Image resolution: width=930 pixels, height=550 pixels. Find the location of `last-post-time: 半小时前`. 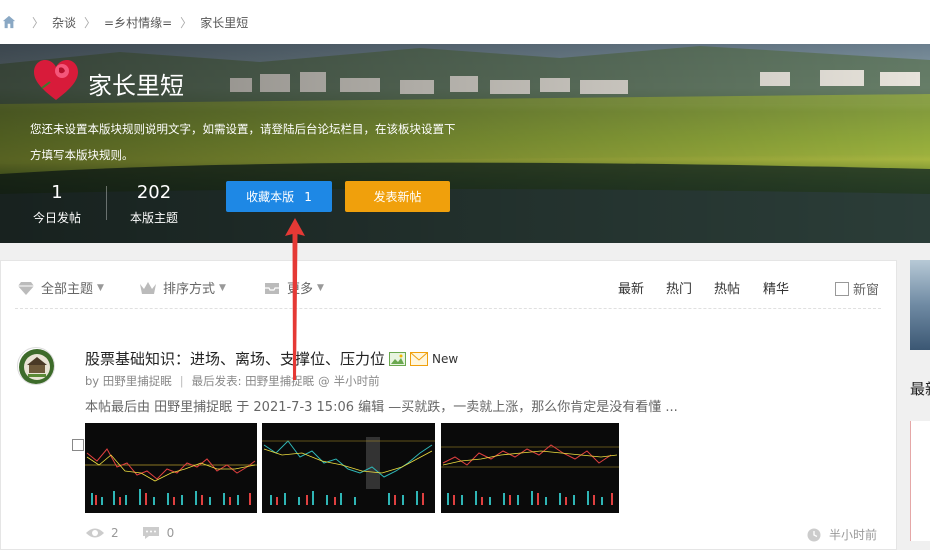

last-post-time: 半小时前 is located at coordinates (356, 381).